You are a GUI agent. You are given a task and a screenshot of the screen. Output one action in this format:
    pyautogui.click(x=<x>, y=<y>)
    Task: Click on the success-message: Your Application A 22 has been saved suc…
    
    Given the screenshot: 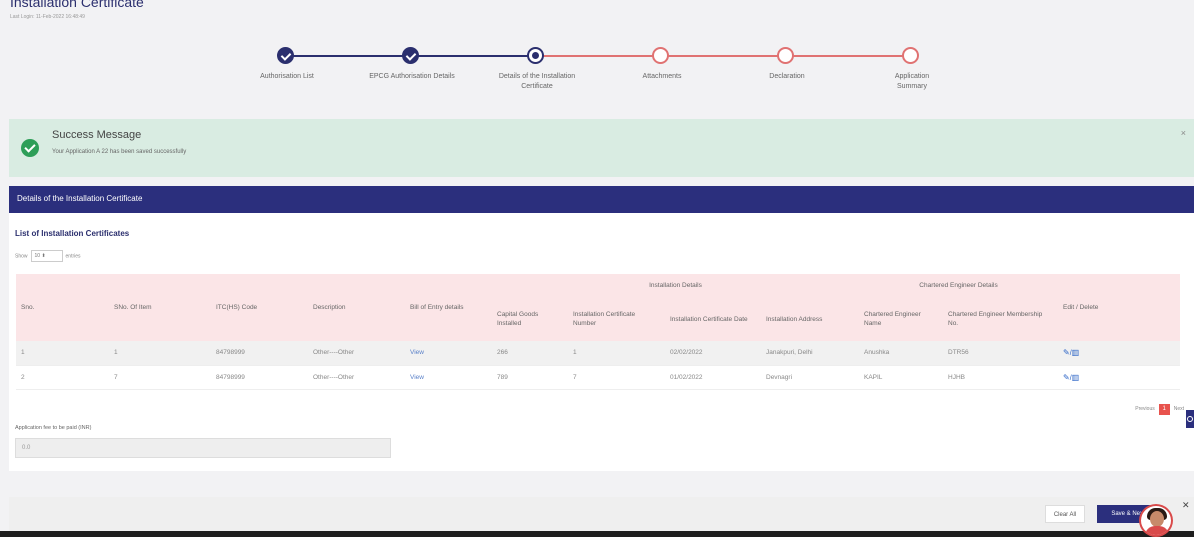 What is the action you would take?
    pyautogui.click(x=119, y=152)
    